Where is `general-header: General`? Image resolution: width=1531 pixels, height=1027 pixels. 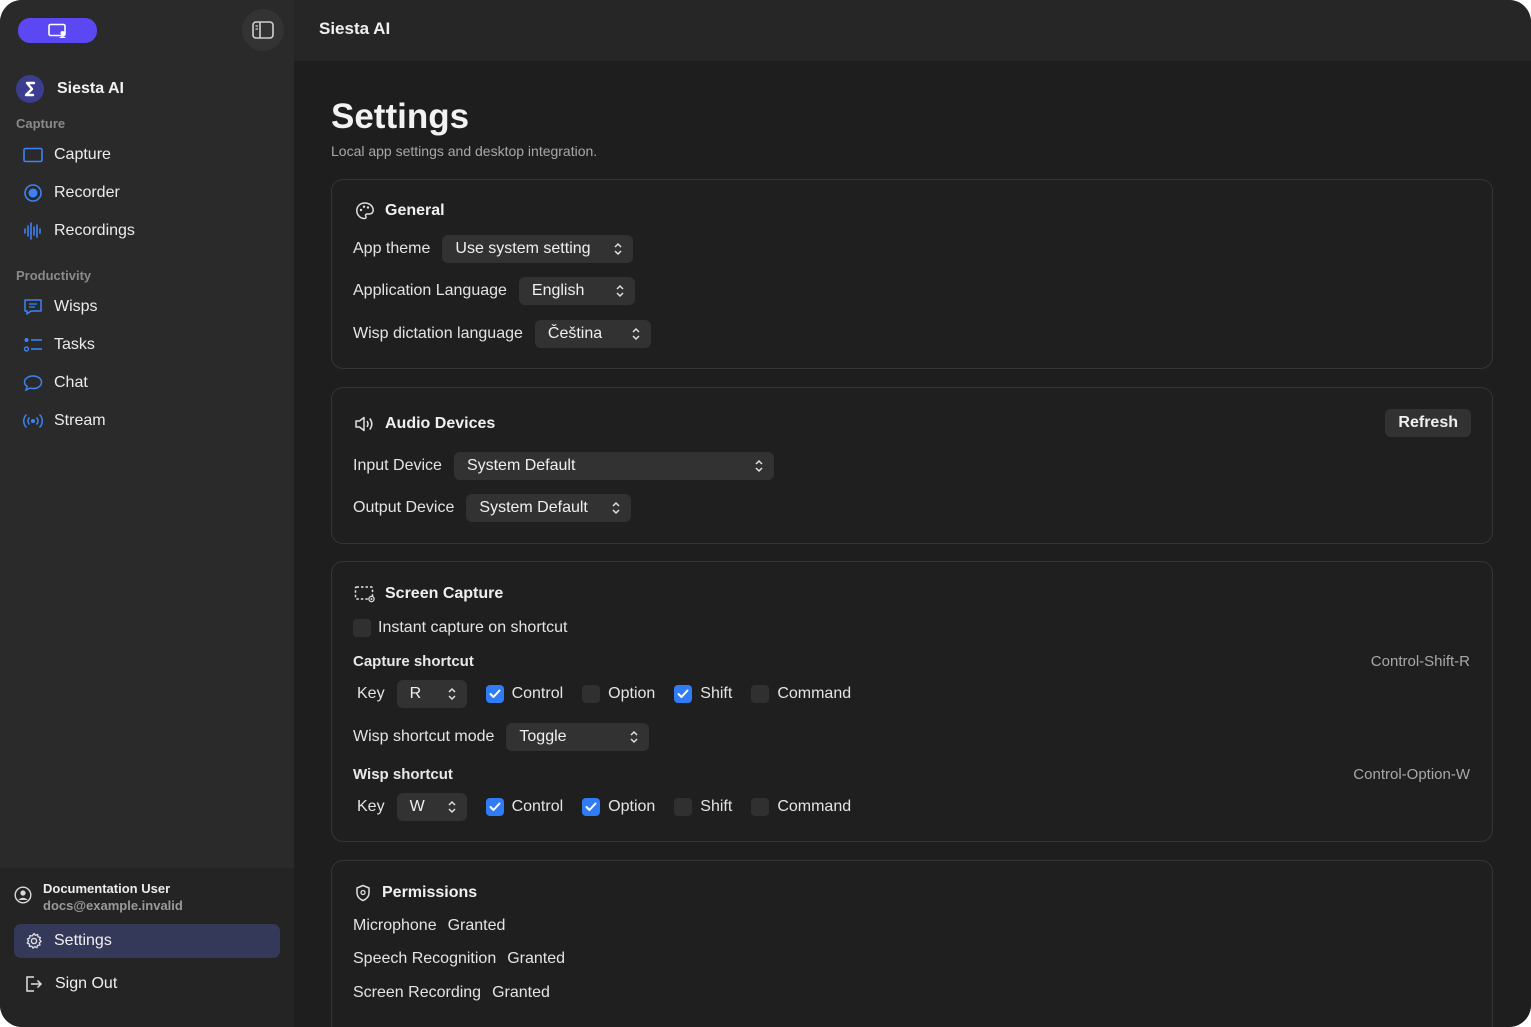
general-header: General is located at coordinates (399, 211).